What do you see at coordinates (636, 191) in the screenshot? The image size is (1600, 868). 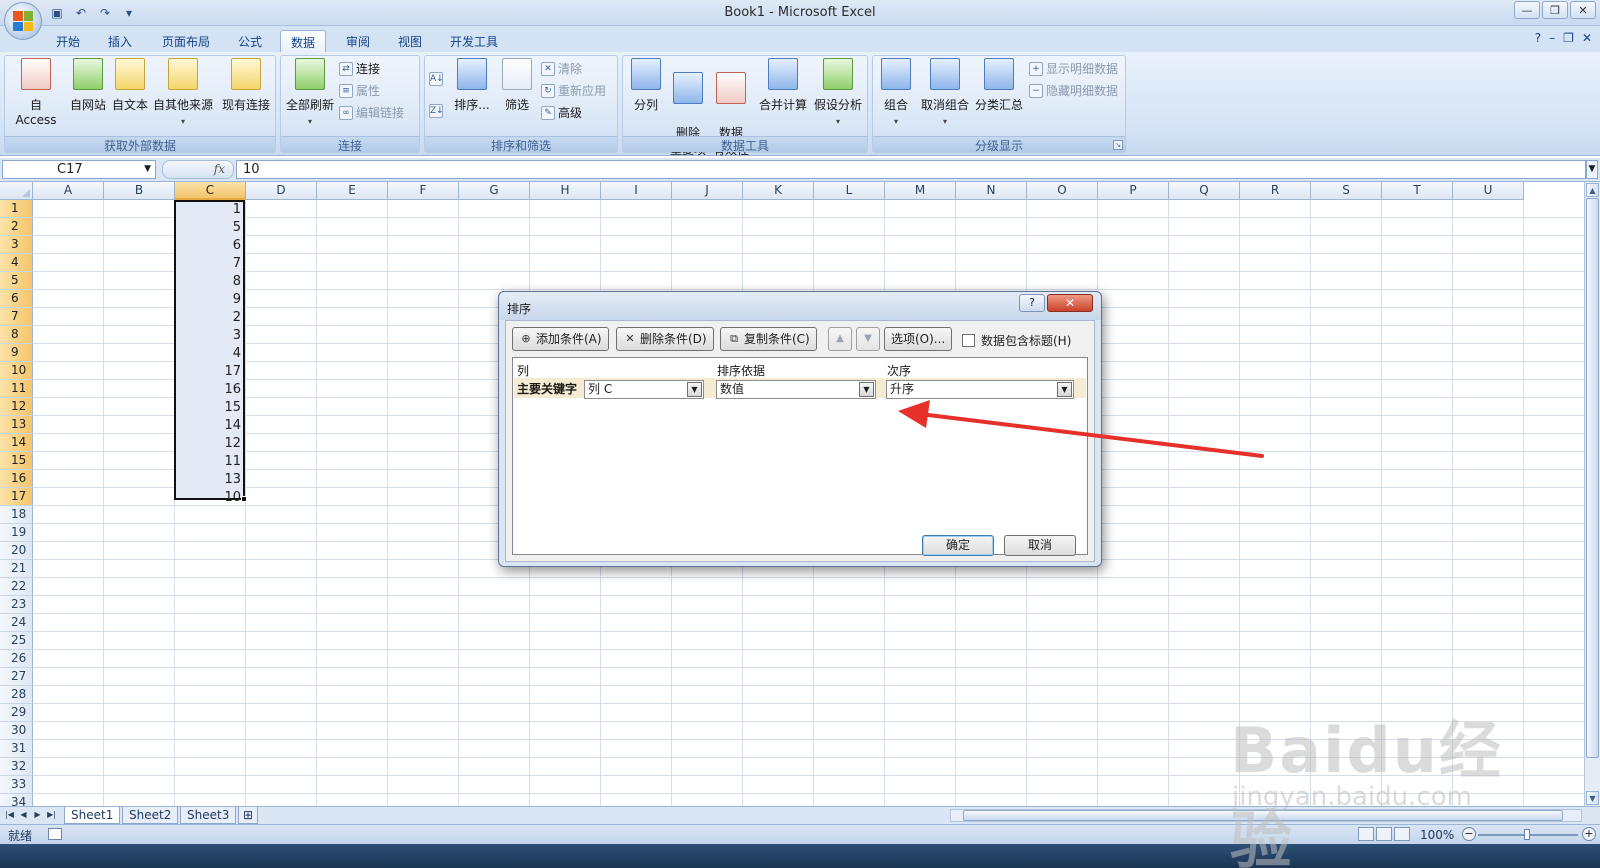 I see `column-header-i: I` at bounding box center [636, 191].